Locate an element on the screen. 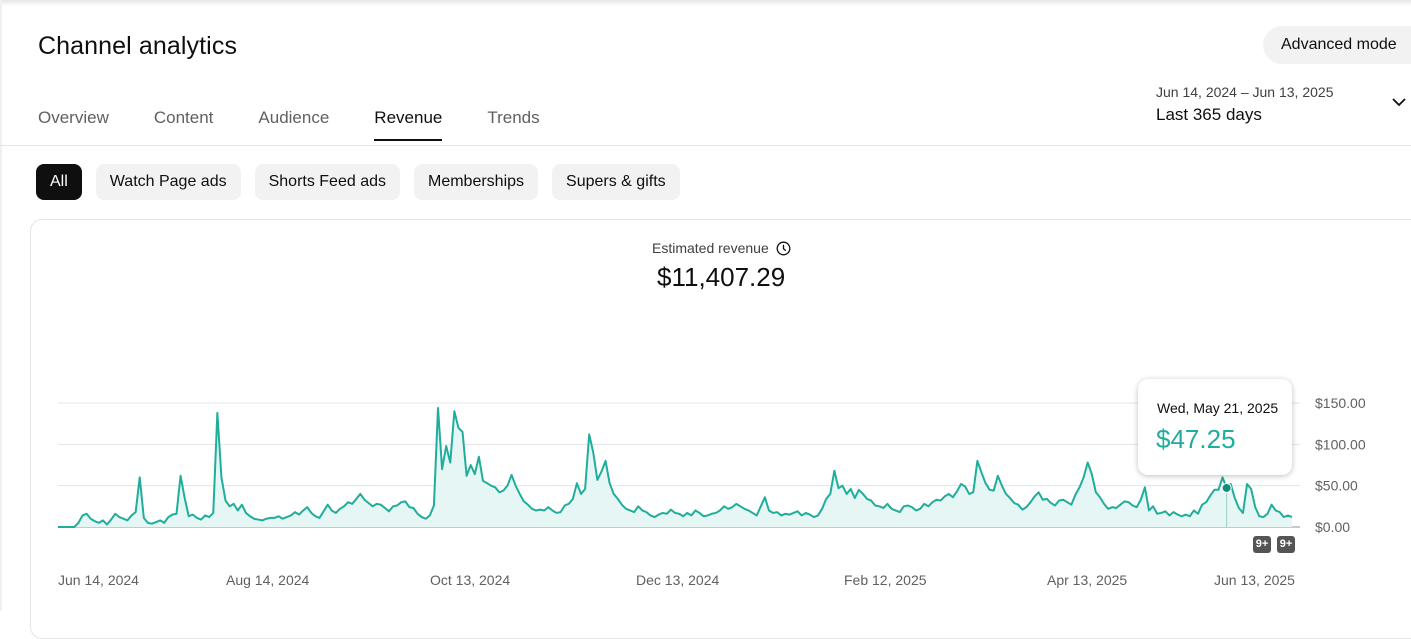 The image size is (1411, 639). y-tick-label: $0.00 is located at coordinates (1332, 527).